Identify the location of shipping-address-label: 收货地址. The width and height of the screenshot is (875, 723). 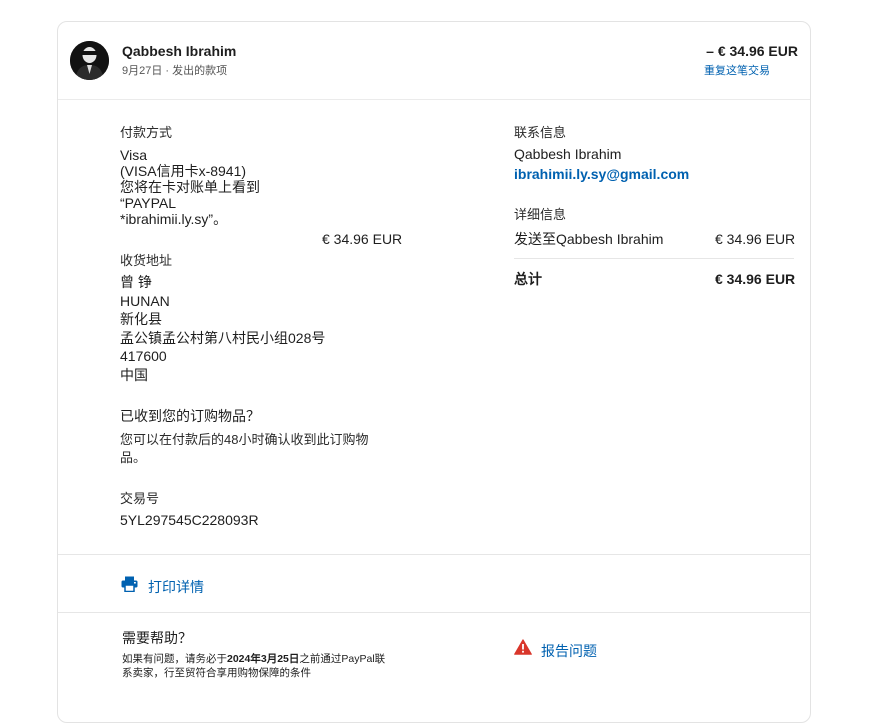
(146, 260).